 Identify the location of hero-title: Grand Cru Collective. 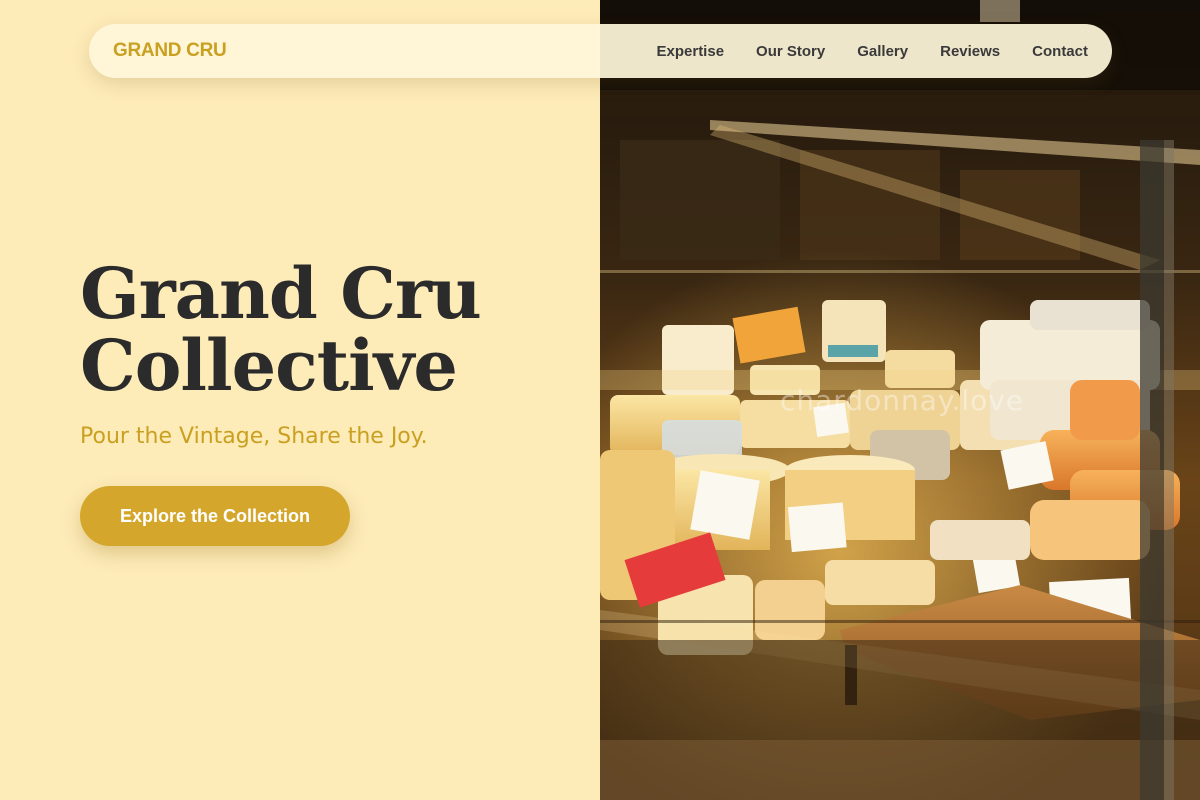
(330, 330).